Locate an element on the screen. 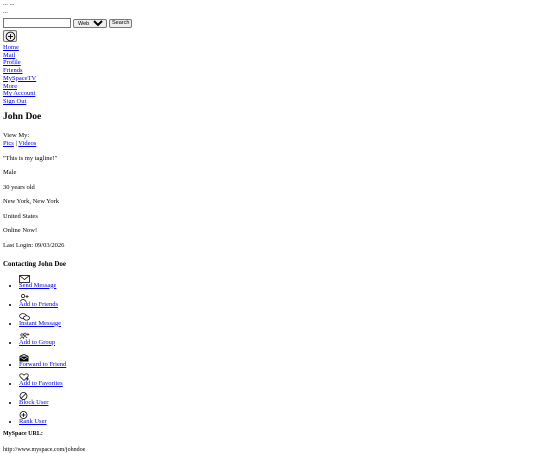 The image size is (540, 453). add-to-friends-link: Add to Friends is located at coordinates (38, 304).